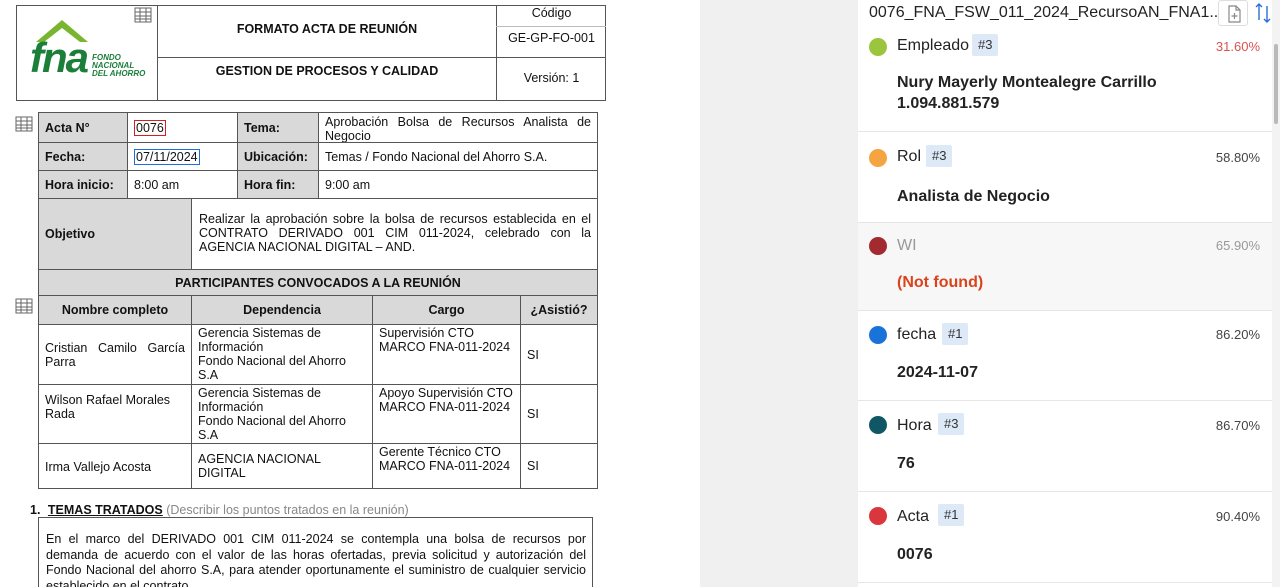 This screenshot has height=587, width=1280. What do you see at coordinates (446, 310) in the screenshot?
I see `col-cargo: Cargo` at bounding box center [446, 310].